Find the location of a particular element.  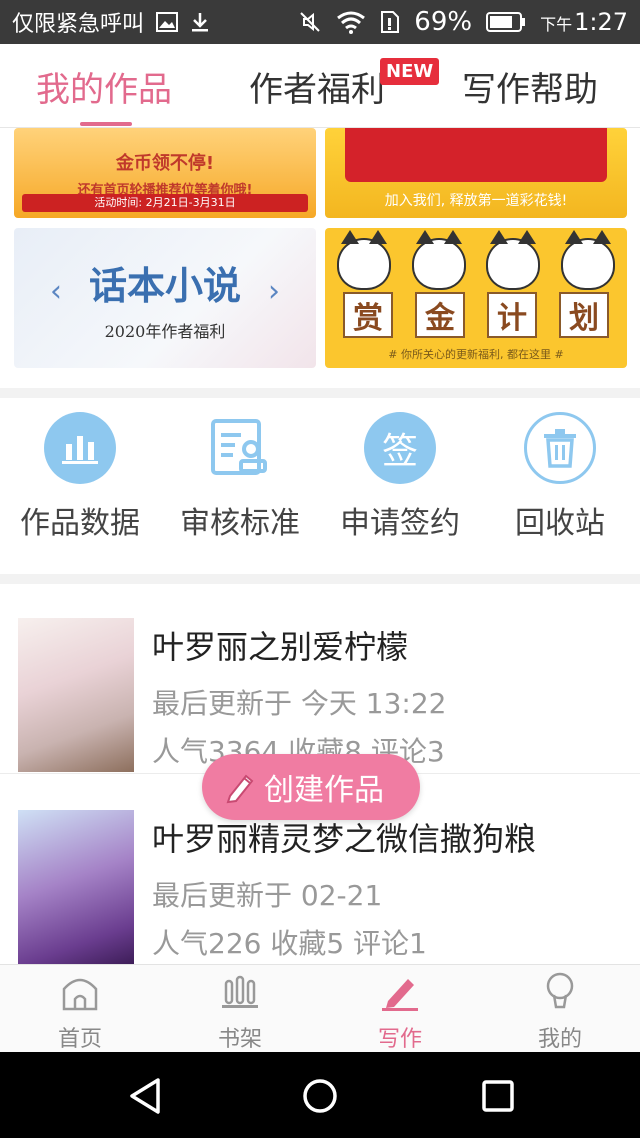

sign-icon: 签 is located at coordinates (400, 448).